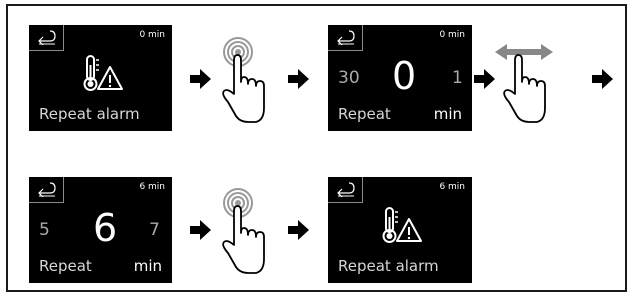 The height and width of the screenshot is (298, 635). I want to click on screen-repeat-alarm: 6 min Repeat alarm, so click(400, 230).